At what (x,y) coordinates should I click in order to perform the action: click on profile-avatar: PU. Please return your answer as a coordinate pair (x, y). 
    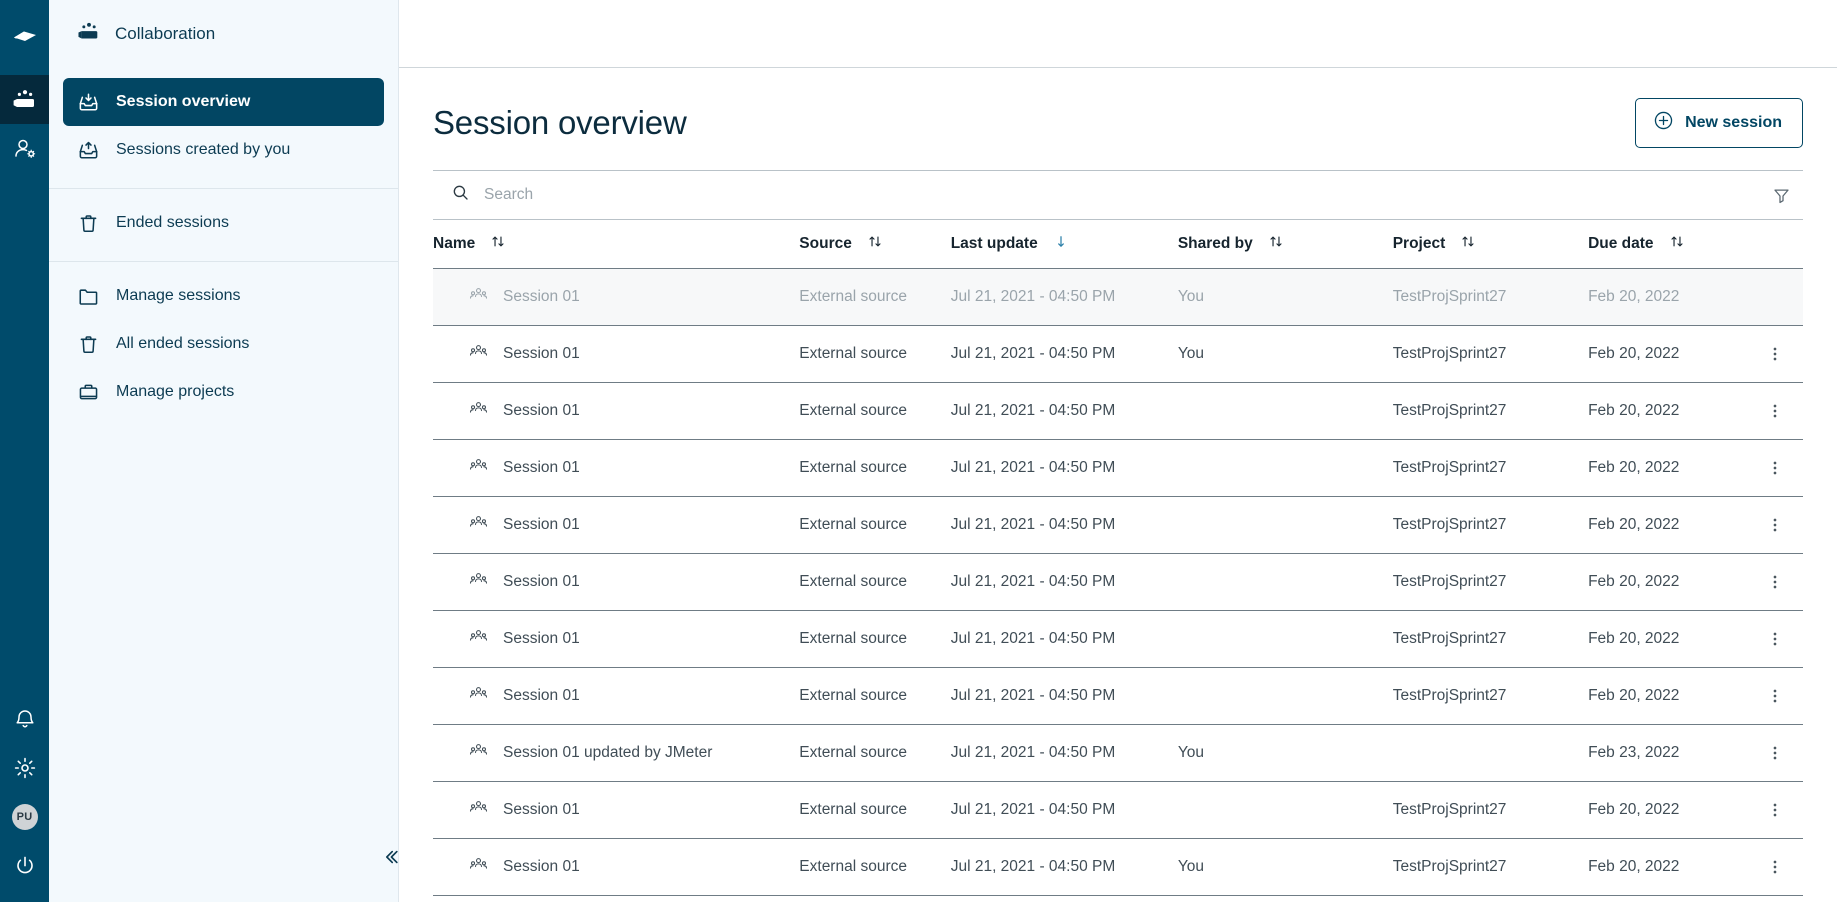
    Looking at the image, I should click on (24, 816).